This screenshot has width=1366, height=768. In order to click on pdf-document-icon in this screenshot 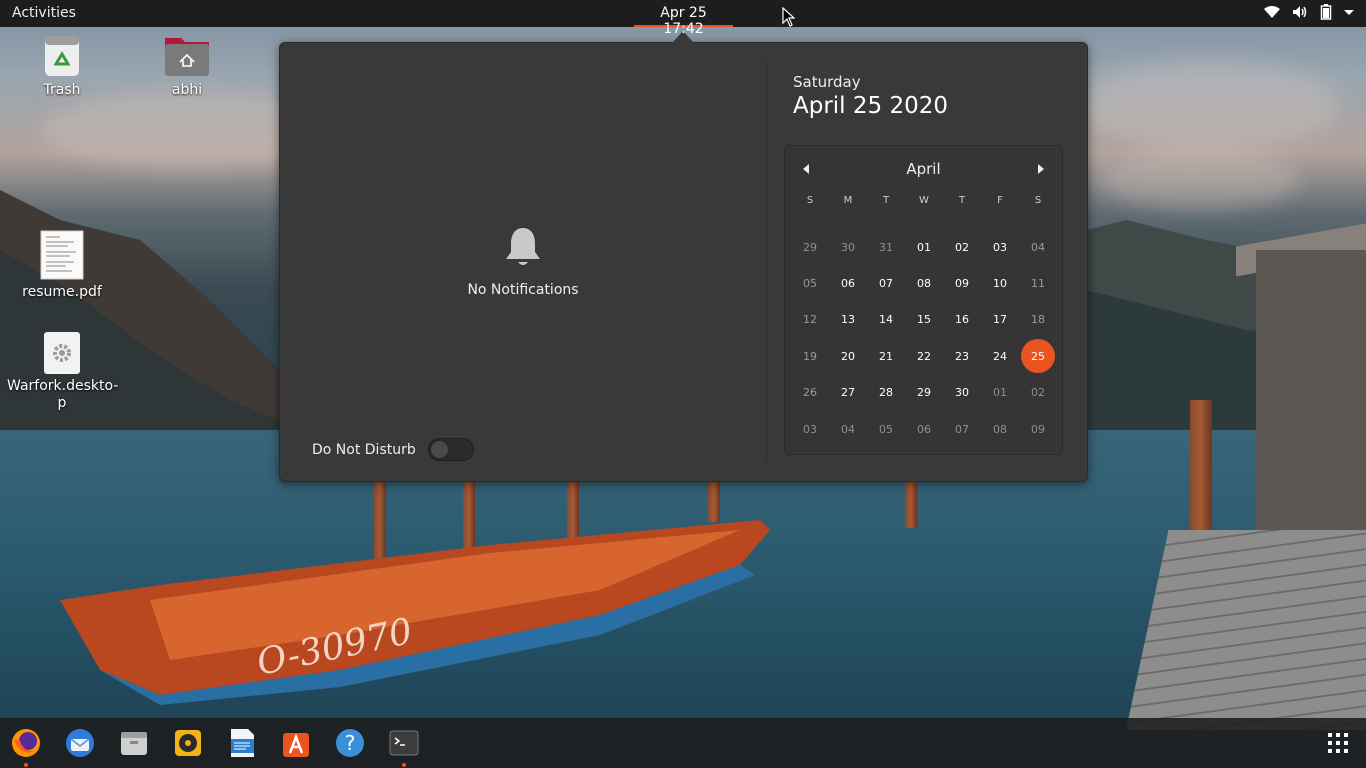, I will do `click(62, 255)`.